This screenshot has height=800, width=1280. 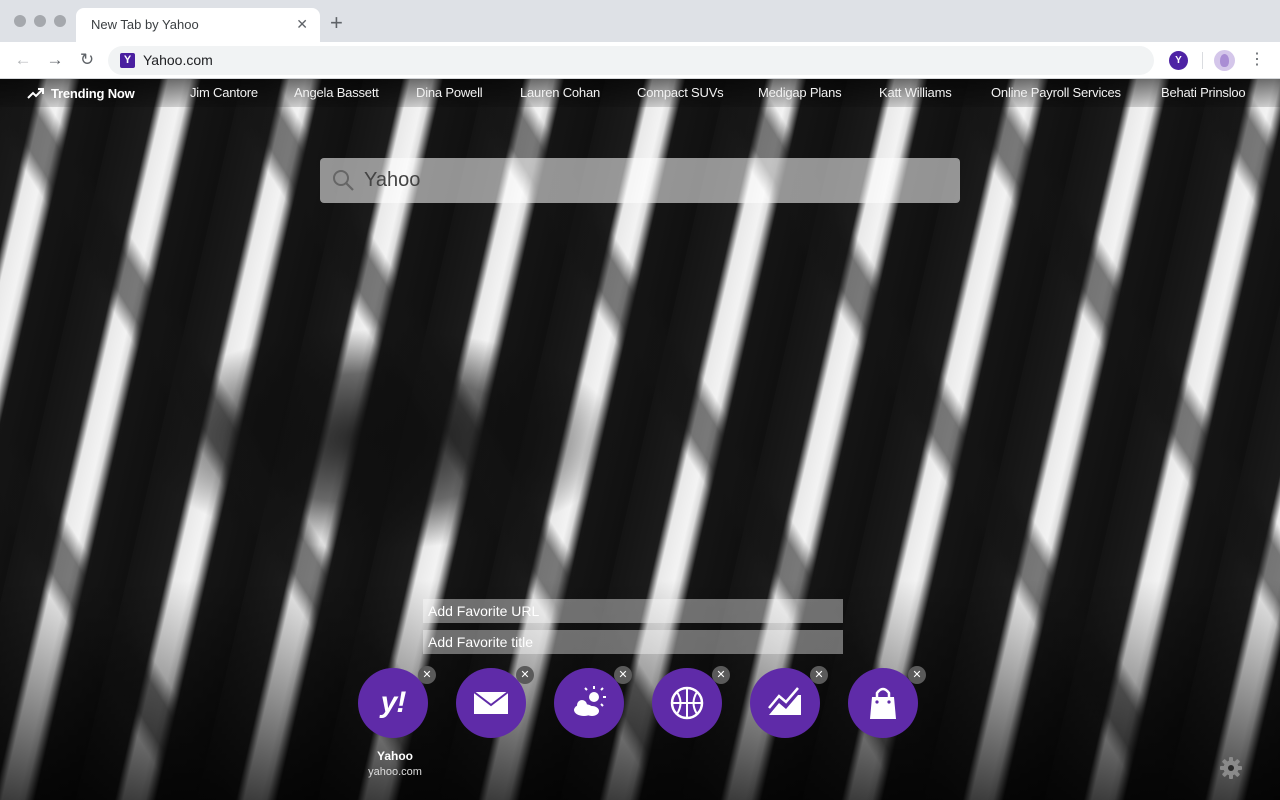 What do you see at coordinates (1056, 92) in the screenshot?
I see `trending-item: Online Payroll Services` at bounding box center [1056, 92].